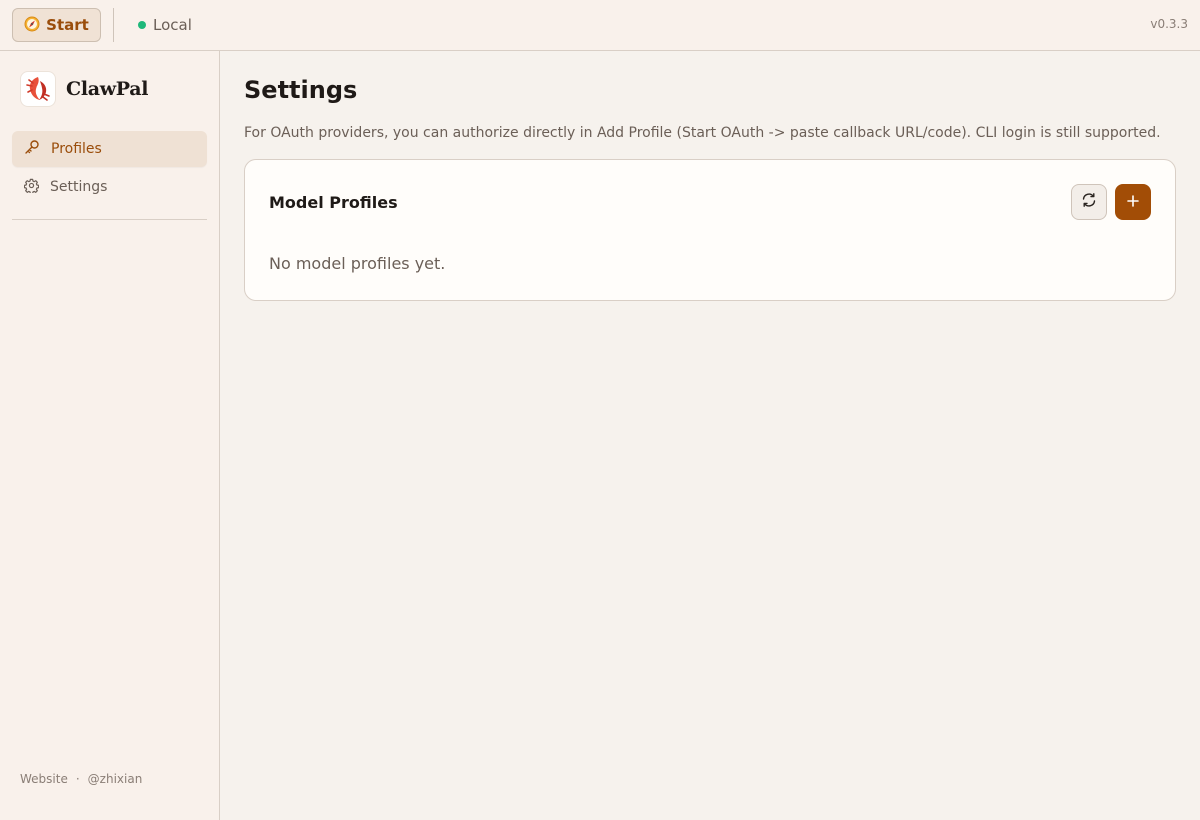  Describe the element at coordinates (113, 25) in the screenshot. I see `top-divider` at that location.